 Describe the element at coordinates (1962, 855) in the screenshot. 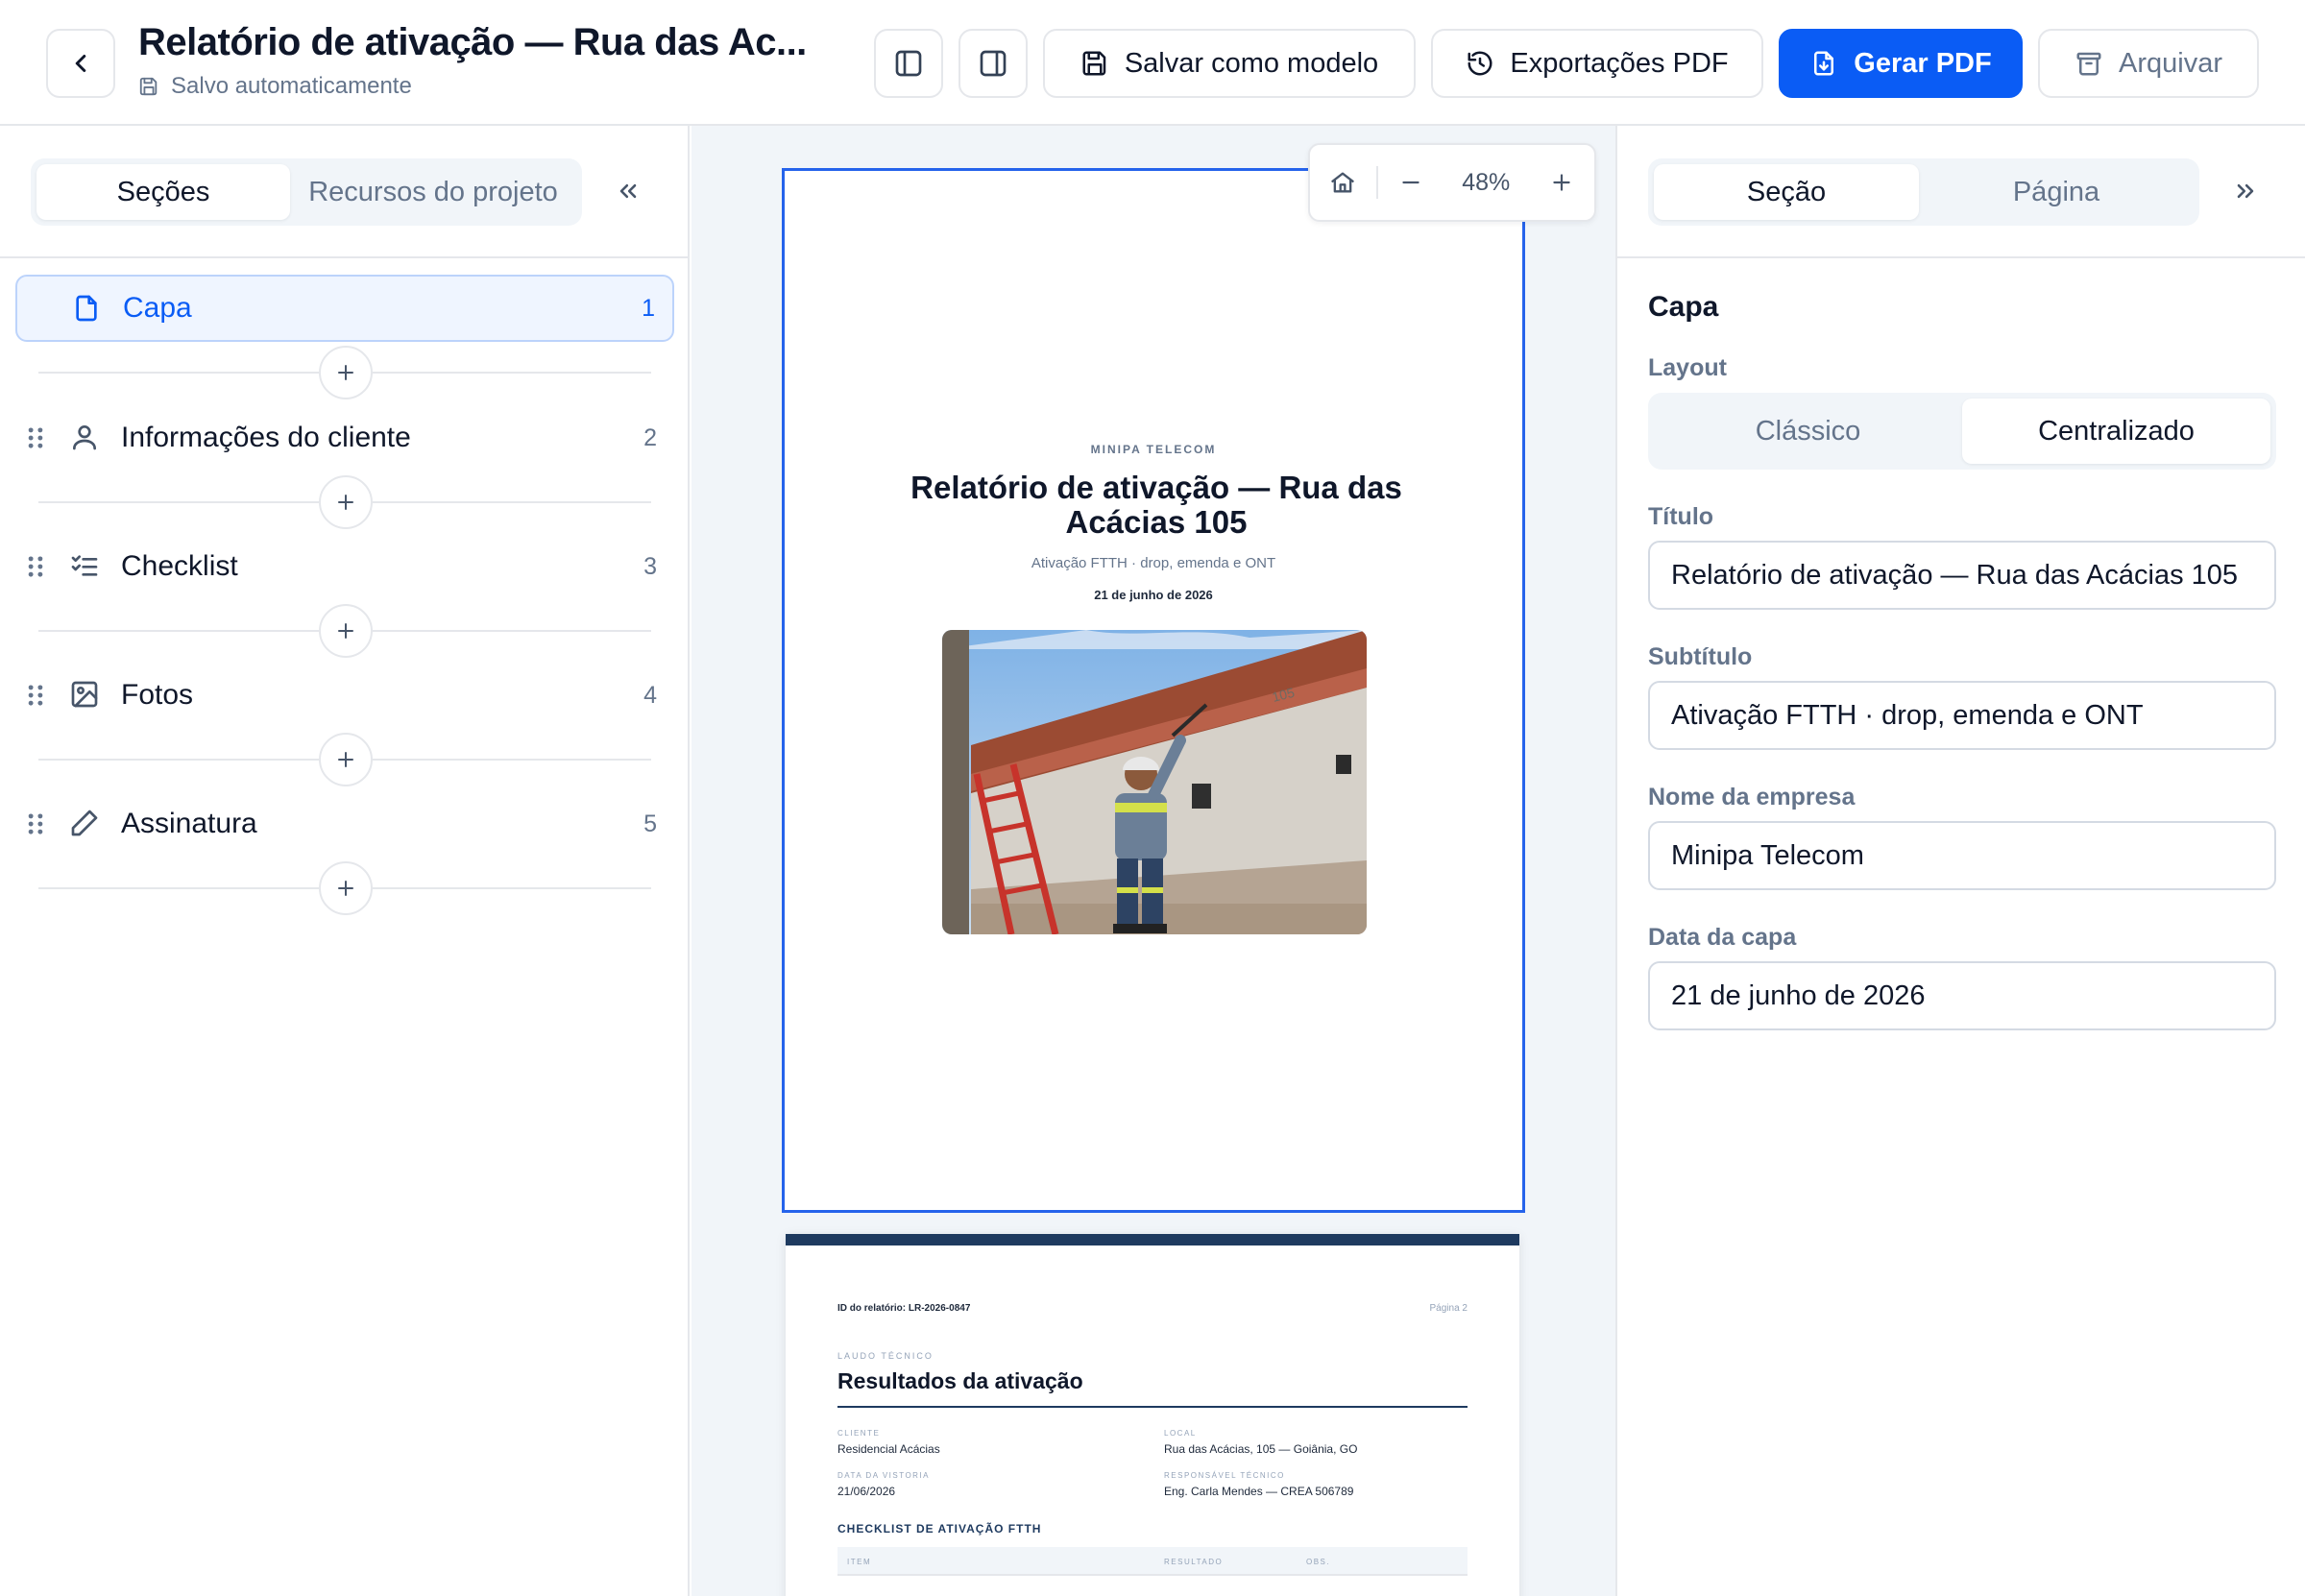

I see `company-name-field: Minipa Telecom` at that location.